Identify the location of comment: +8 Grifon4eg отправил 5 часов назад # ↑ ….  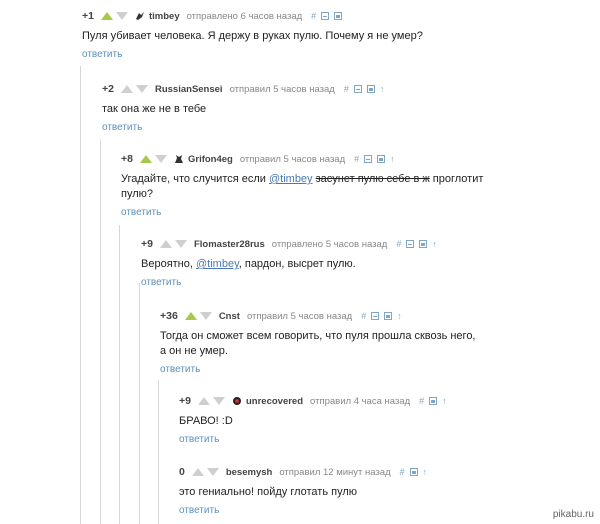
(356, 185).